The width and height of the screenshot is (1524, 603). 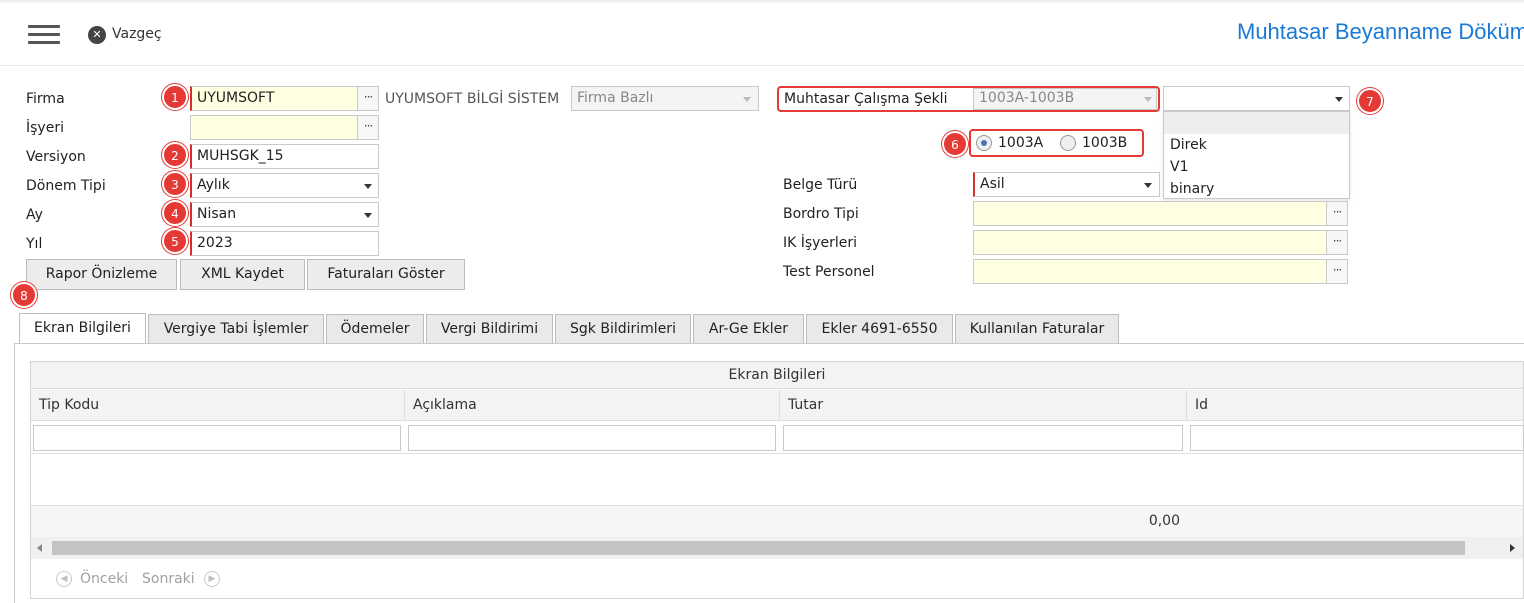 I want to click on prev-page-icon: ◀, so click(x=64, y=579).